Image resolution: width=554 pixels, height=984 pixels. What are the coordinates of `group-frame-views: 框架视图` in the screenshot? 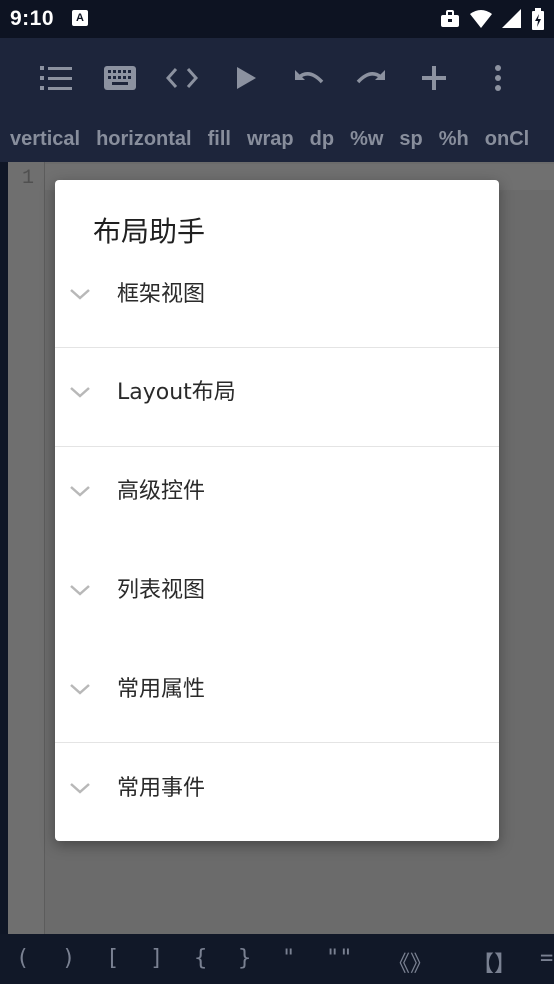 It's located at (277, 299).